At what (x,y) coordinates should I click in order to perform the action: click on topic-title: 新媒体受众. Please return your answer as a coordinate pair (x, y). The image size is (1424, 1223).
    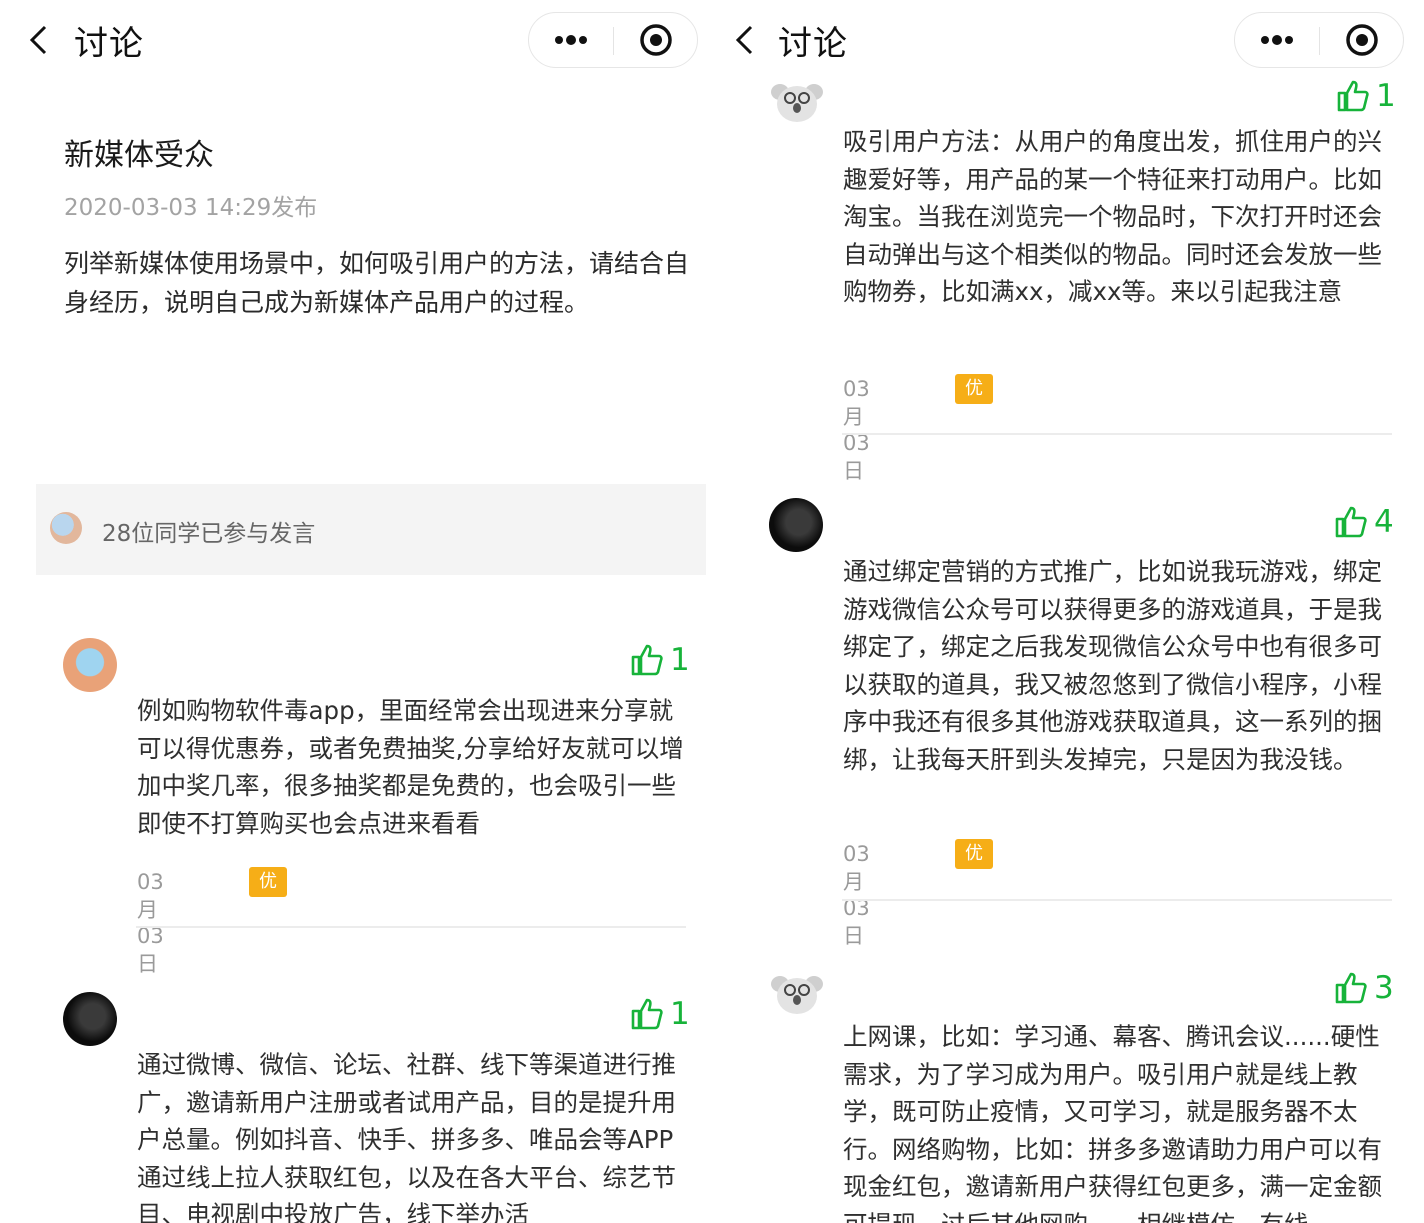
    Looking at the image, I should click on (139, 155).